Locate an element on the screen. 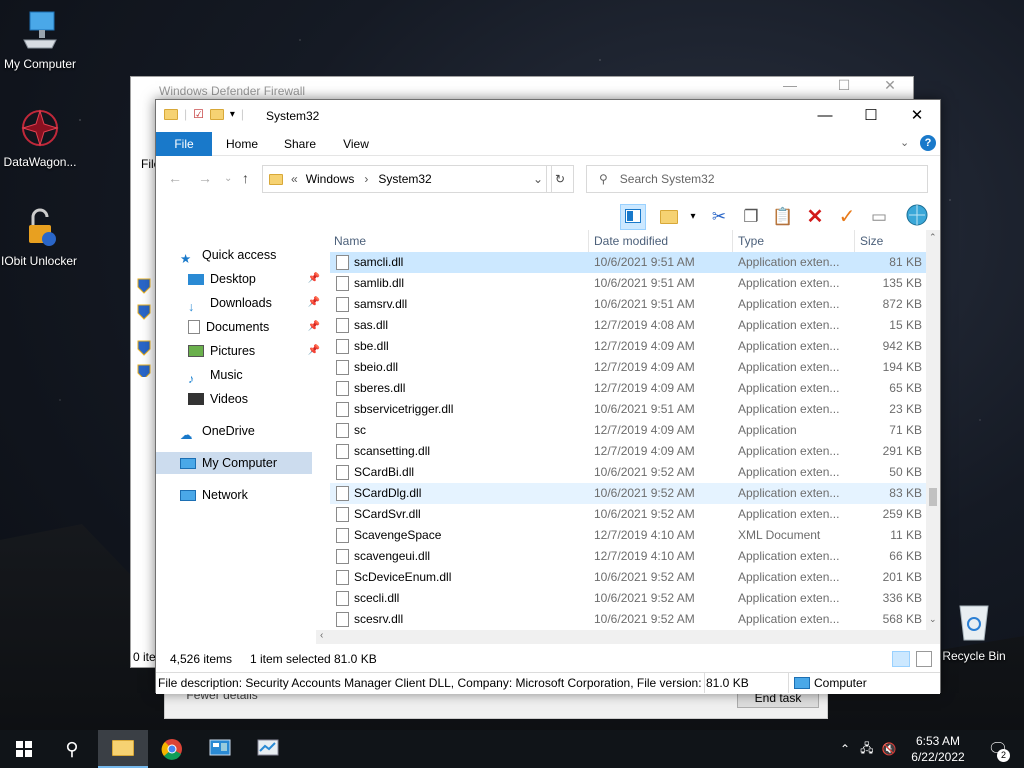 The image size is (1024, 768). nav-music: ♪ Music is located at coordinates (258, 375).